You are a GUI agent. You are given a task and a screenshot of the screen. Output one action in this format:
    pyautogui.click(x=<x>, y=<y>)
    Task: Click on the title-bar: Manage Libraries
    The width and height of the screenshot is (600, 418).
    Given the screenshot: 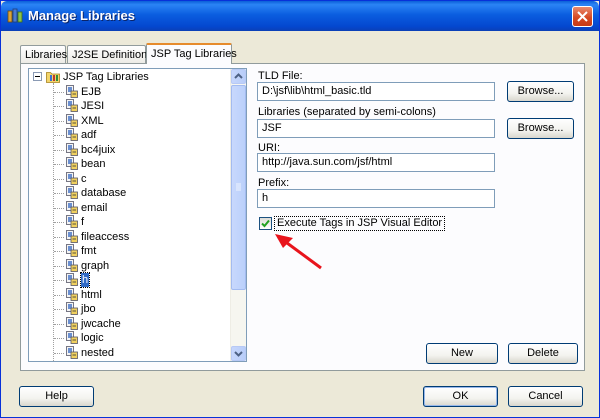 What is the action you would take?
    pyautogui.click(x=300, y=16)
    